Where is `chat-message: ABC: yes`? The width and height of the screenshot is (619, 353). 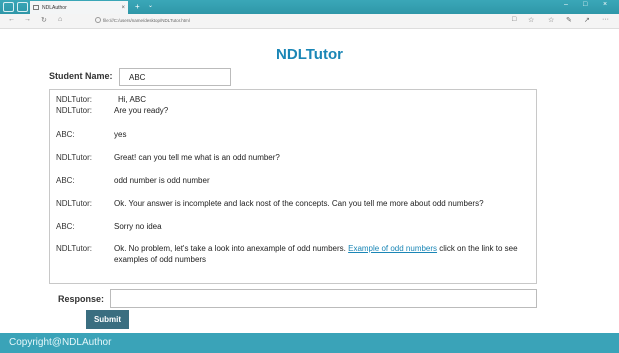
chat-message: ABC: yes is located at coordinates (291, 134).